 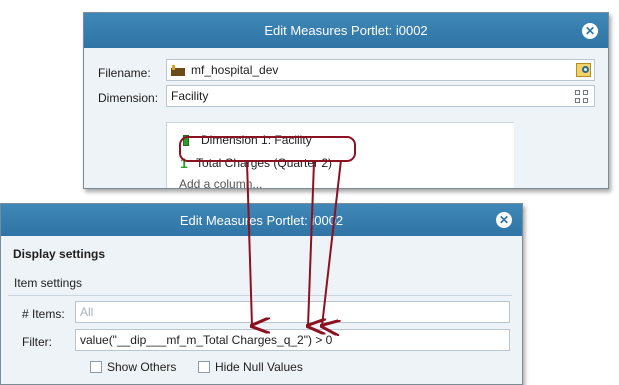 I want to click on factory-icon, so click(x=178, y=70).